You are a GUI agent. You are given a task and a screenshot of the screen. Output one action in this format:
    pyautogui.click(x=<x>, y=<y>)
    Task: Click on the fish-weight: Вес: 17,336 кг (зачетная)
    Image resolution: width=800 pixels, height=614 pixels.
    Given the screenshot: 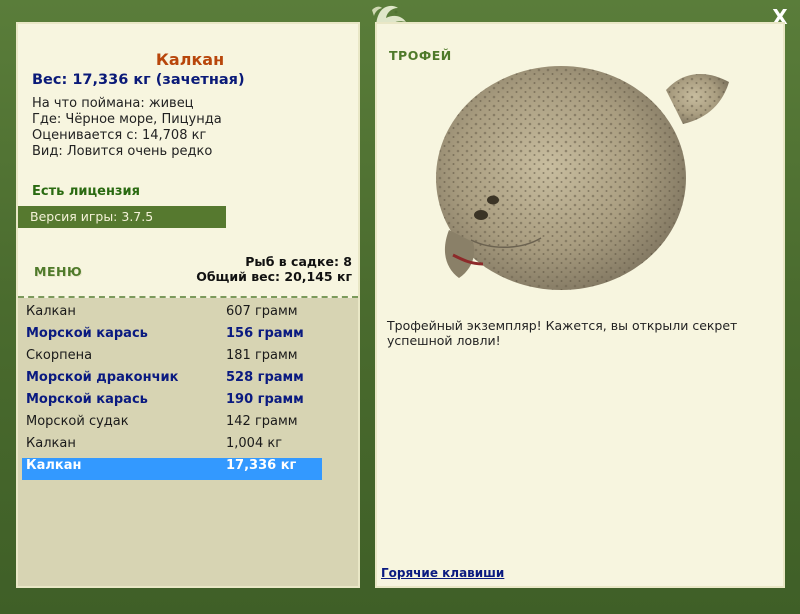 What is the action you would take?
    pyautogui.click(x=138, y=80)
    